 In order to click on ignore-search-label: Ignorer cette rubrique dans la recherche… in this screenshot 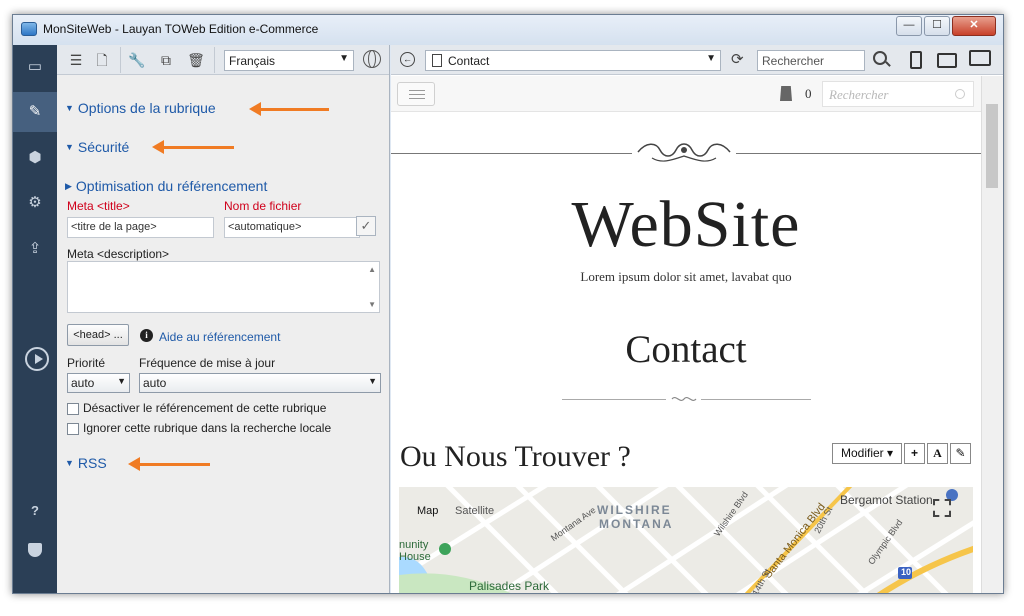, I will do `click(207, 428)`.